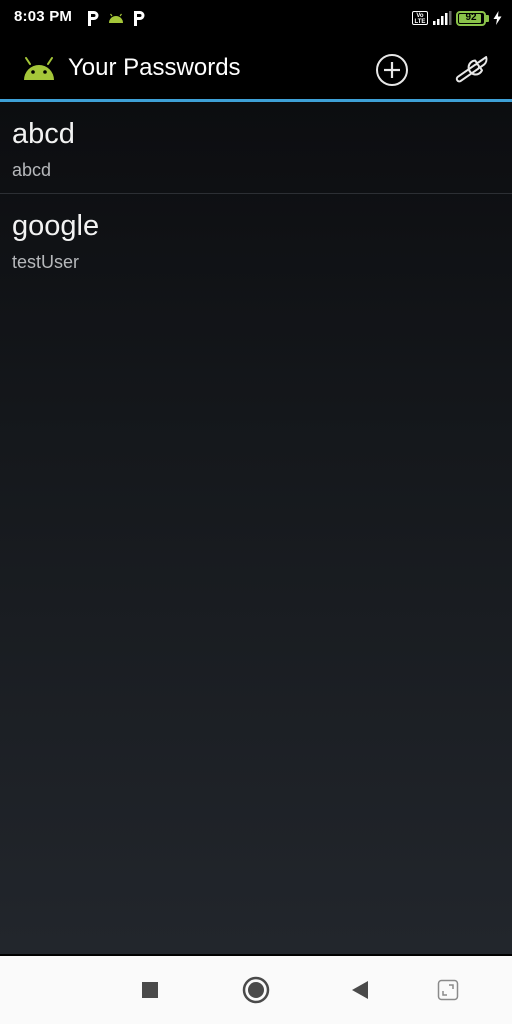 This screenshot has height=1024, width=512. I want to click on status-right-icons: Vo LTE 92, so click(457, 18).